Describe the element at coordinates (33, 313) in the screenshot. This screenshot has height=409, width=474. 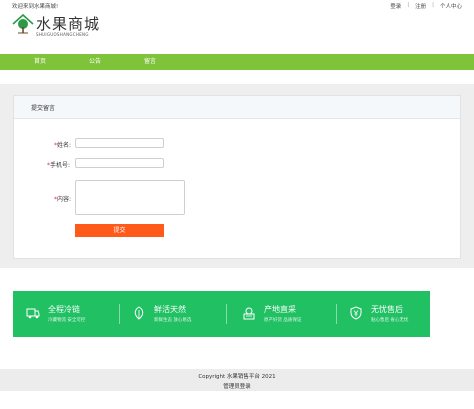
I see `truck-icon` at that location.